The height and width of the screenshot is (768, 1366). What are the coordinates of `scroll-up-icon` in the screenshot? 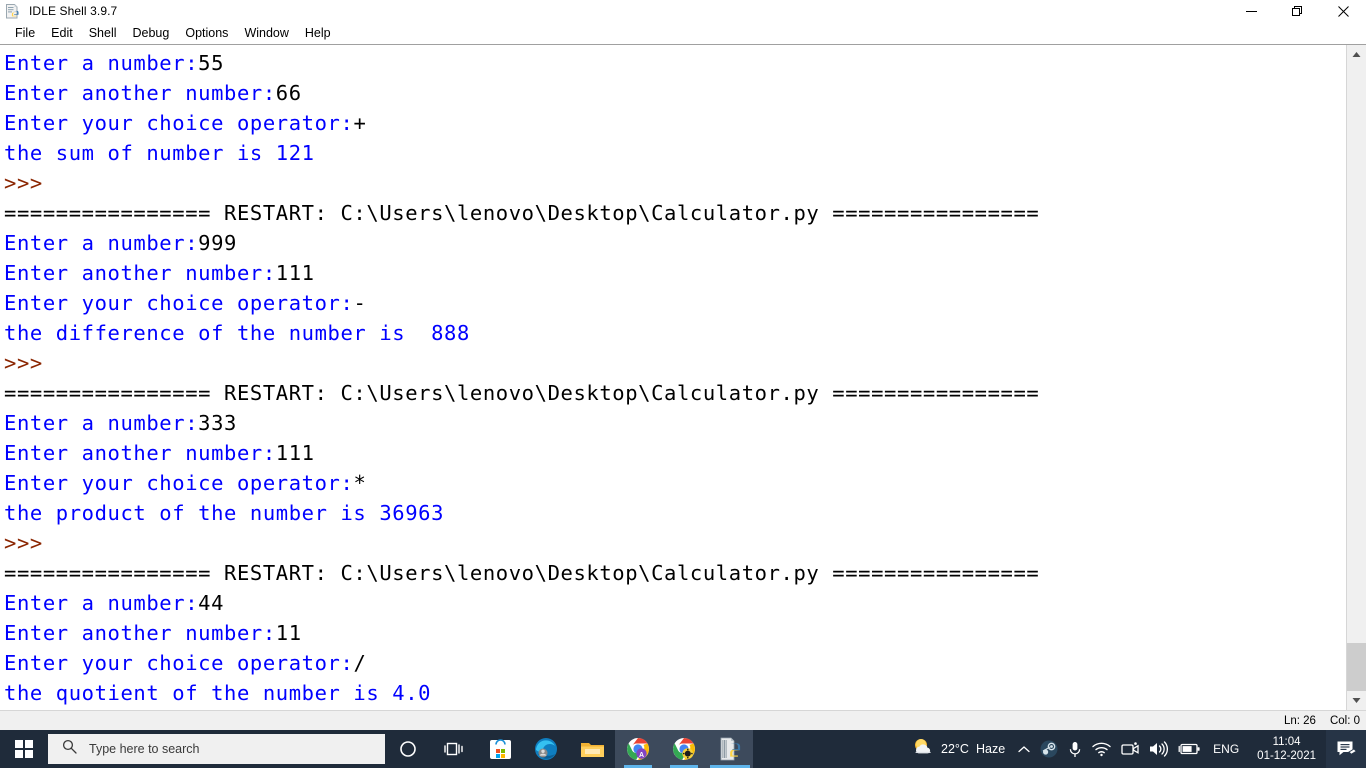 It's located at (1356, 54).